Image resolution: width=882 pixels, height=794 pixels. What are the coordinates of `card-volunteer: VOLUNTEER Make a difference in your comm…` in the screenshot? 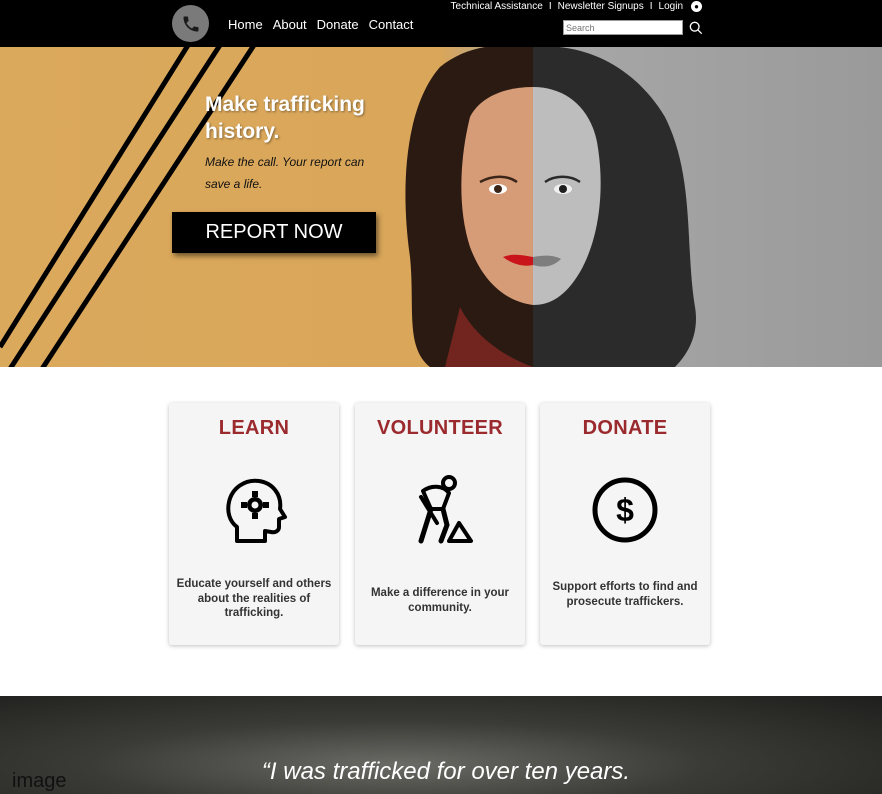 It's located at (440, 524).